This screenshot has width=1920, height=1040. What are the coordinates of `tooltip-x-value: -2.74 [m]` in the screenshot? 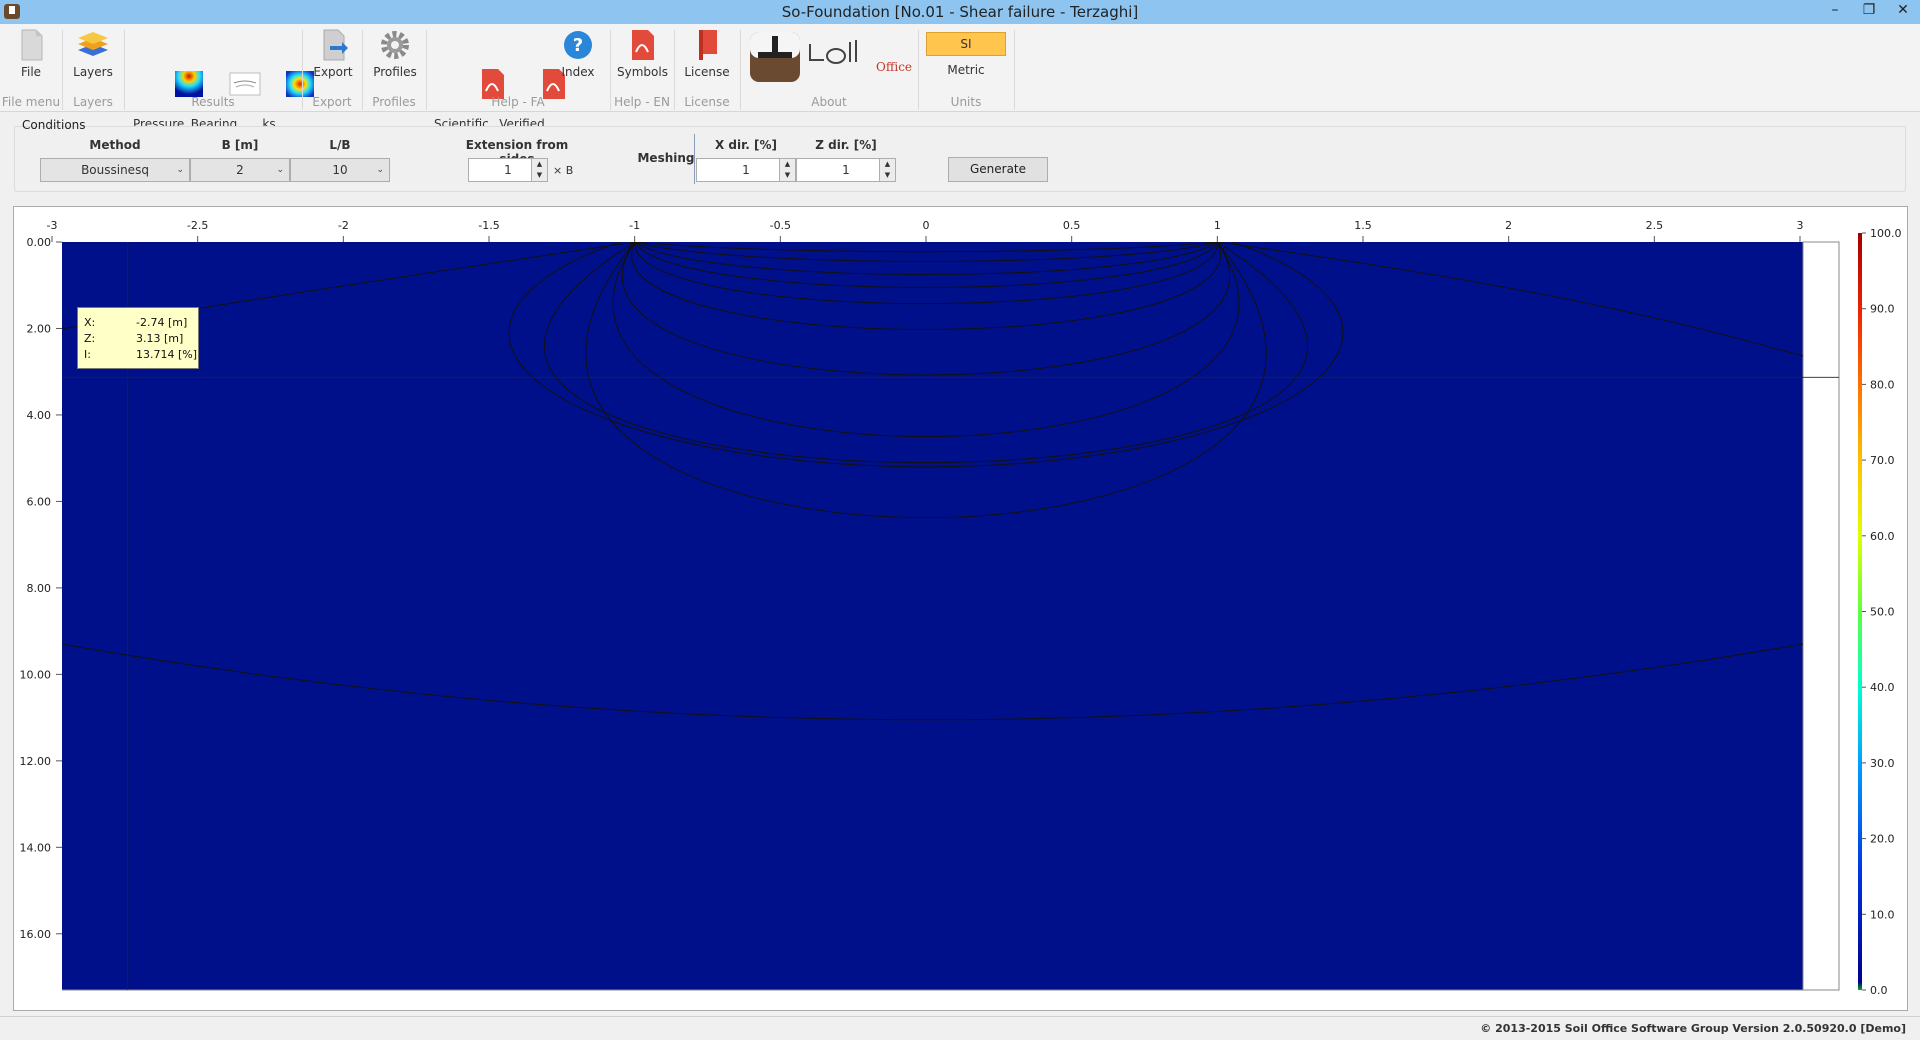 It's located at (162, 322).